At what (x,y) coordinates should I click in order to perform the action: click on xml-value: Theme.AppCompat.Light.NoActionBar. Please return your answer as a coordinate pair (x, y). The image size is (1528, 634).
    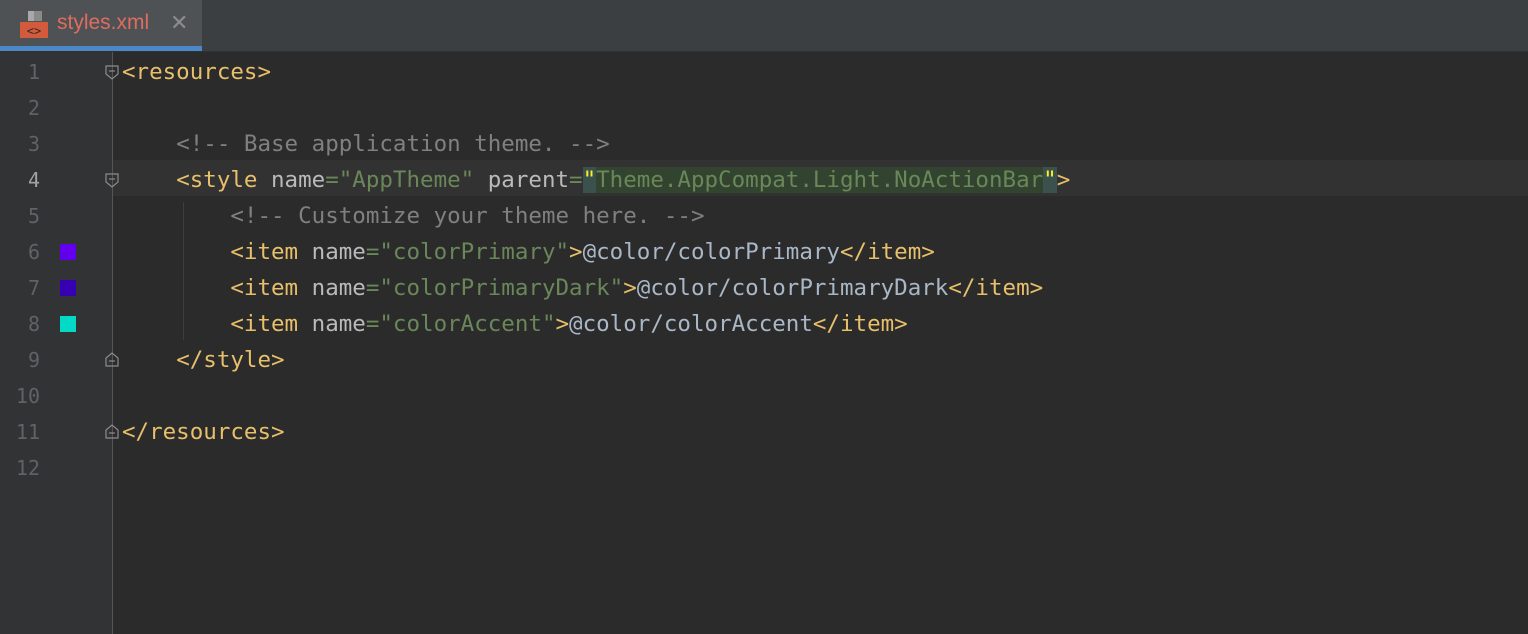
    Looking at the image, I should click on (820, 180).